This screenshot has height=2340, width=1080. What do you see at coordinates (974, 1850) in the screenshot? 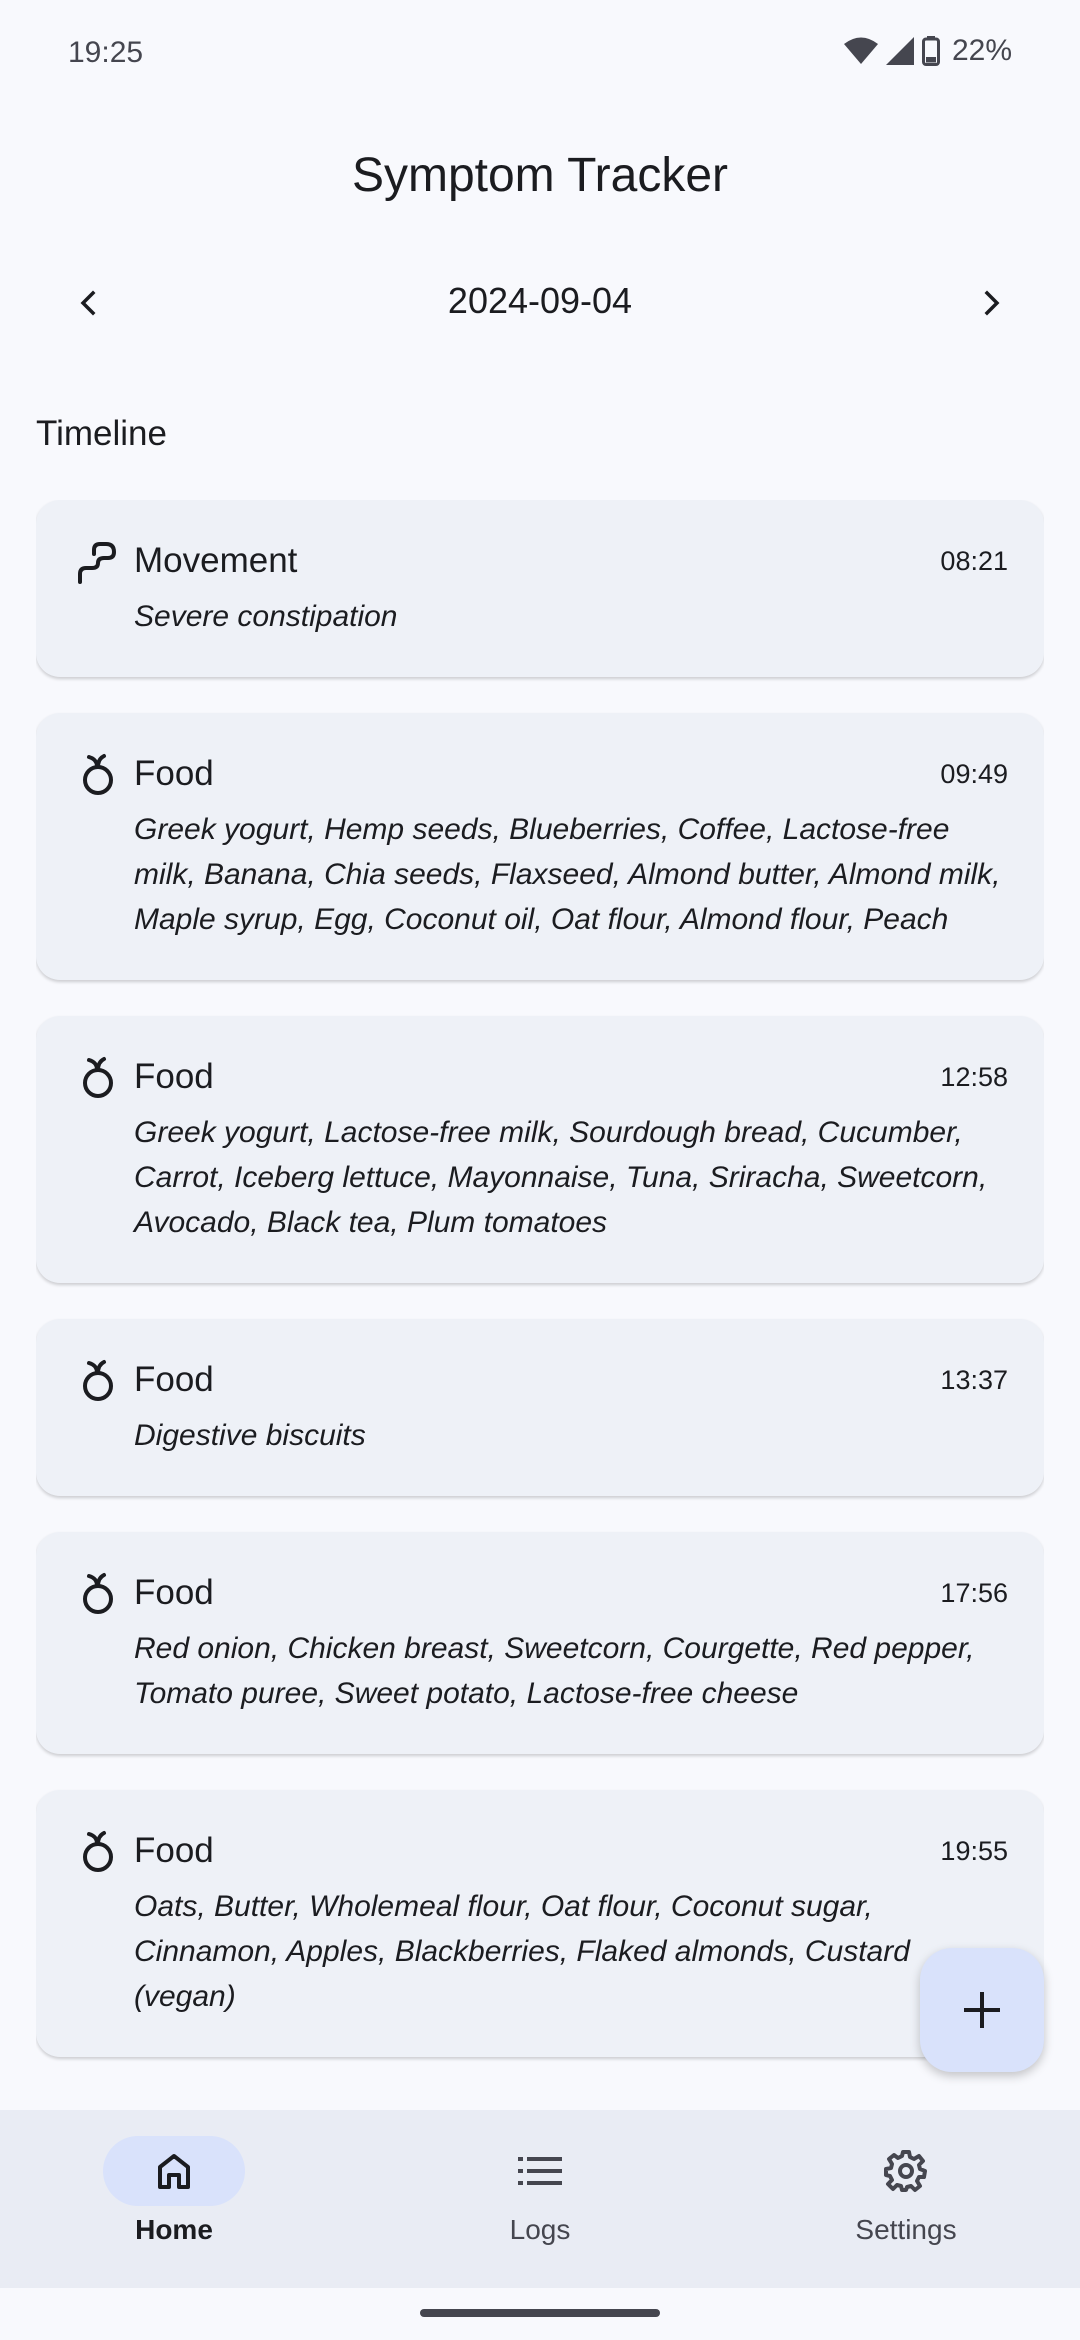
I see `entry-time: 19:55` at bounding box center [974, 1850].